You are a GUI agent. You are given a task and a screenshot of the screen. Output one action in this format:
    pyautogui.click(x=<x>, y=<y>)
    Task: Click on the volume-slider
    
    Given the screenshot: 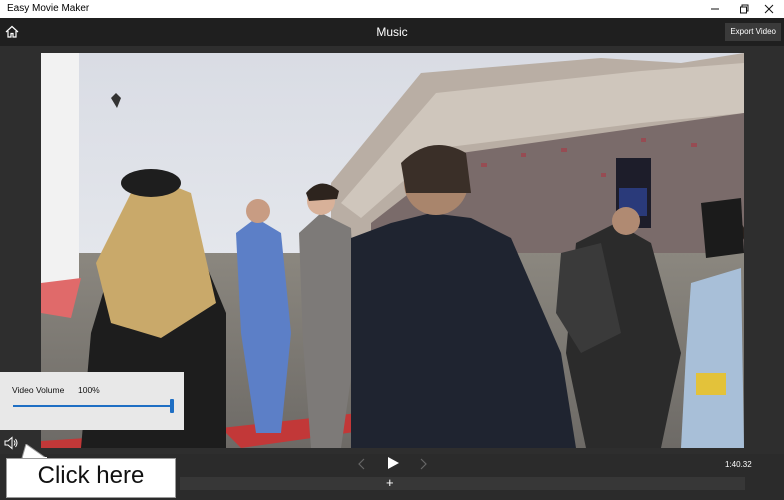 What is the action you would take?
    pyautogui.click(x=93, y=406)
    